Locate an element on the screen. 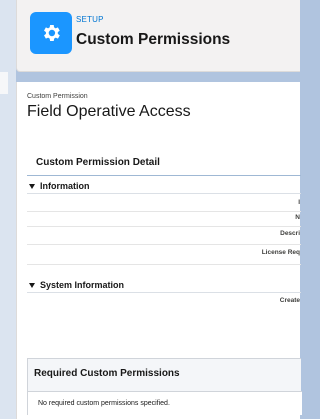 The image size is (320, 419). page-header-title: Custom Permissions is located at coordinates (153, 39).